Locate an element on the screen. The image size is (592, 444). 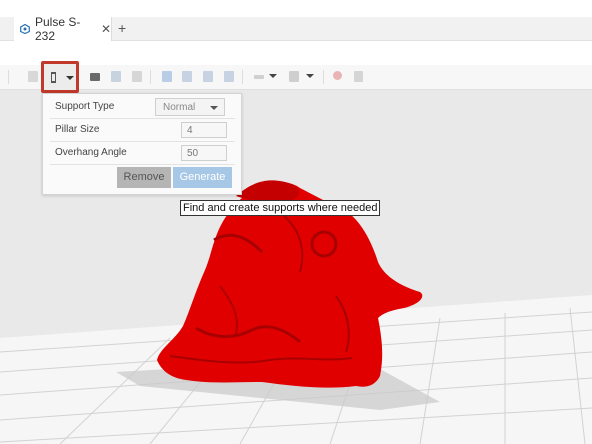
tab-close-icon: ✕ is located at coordinates (106, 29).